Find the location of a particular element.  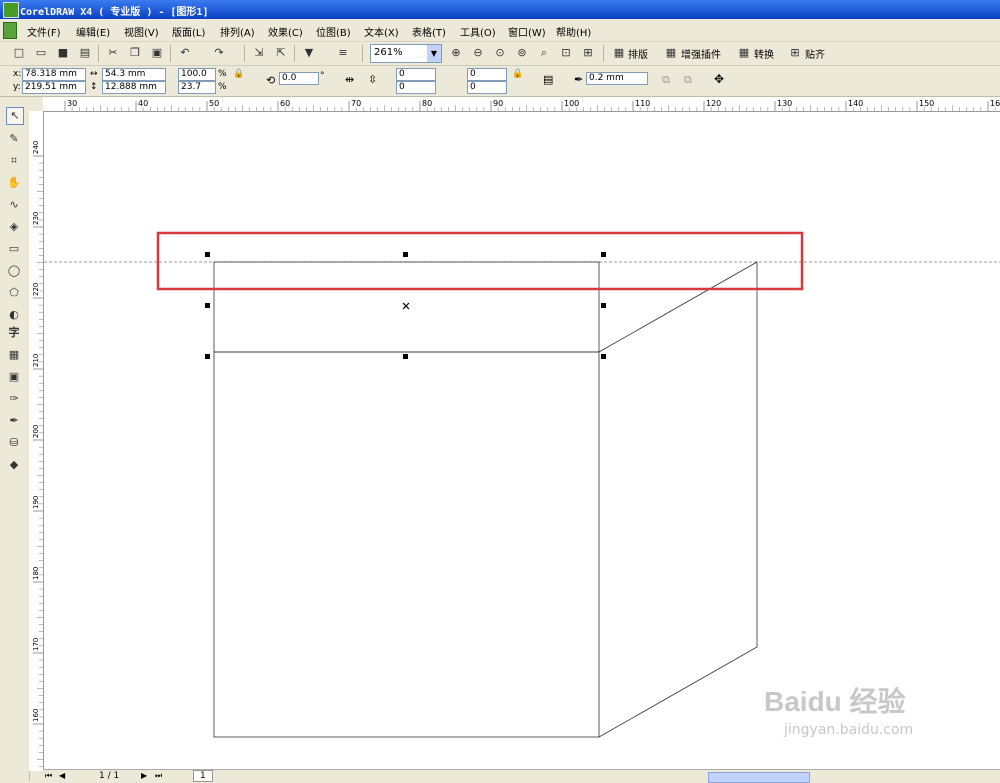

copy-icon: ❐ is located at coordinates (135, 53).